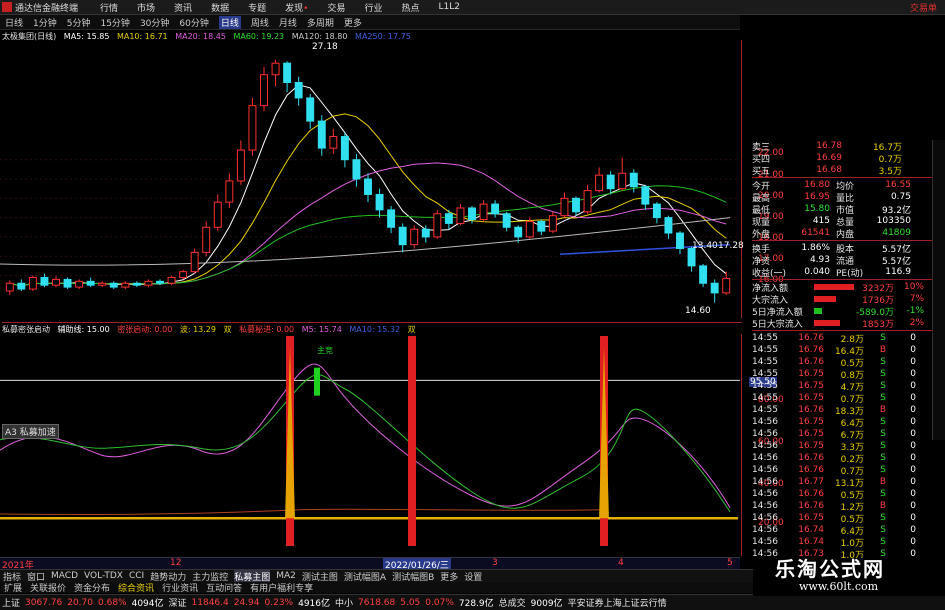 This screenshot has width=945, height=610. What do you see at coordinates (136, 587) in the screenshot?
I see `ext-tab-news: 综合资讯` at bounding box center [136, 587].